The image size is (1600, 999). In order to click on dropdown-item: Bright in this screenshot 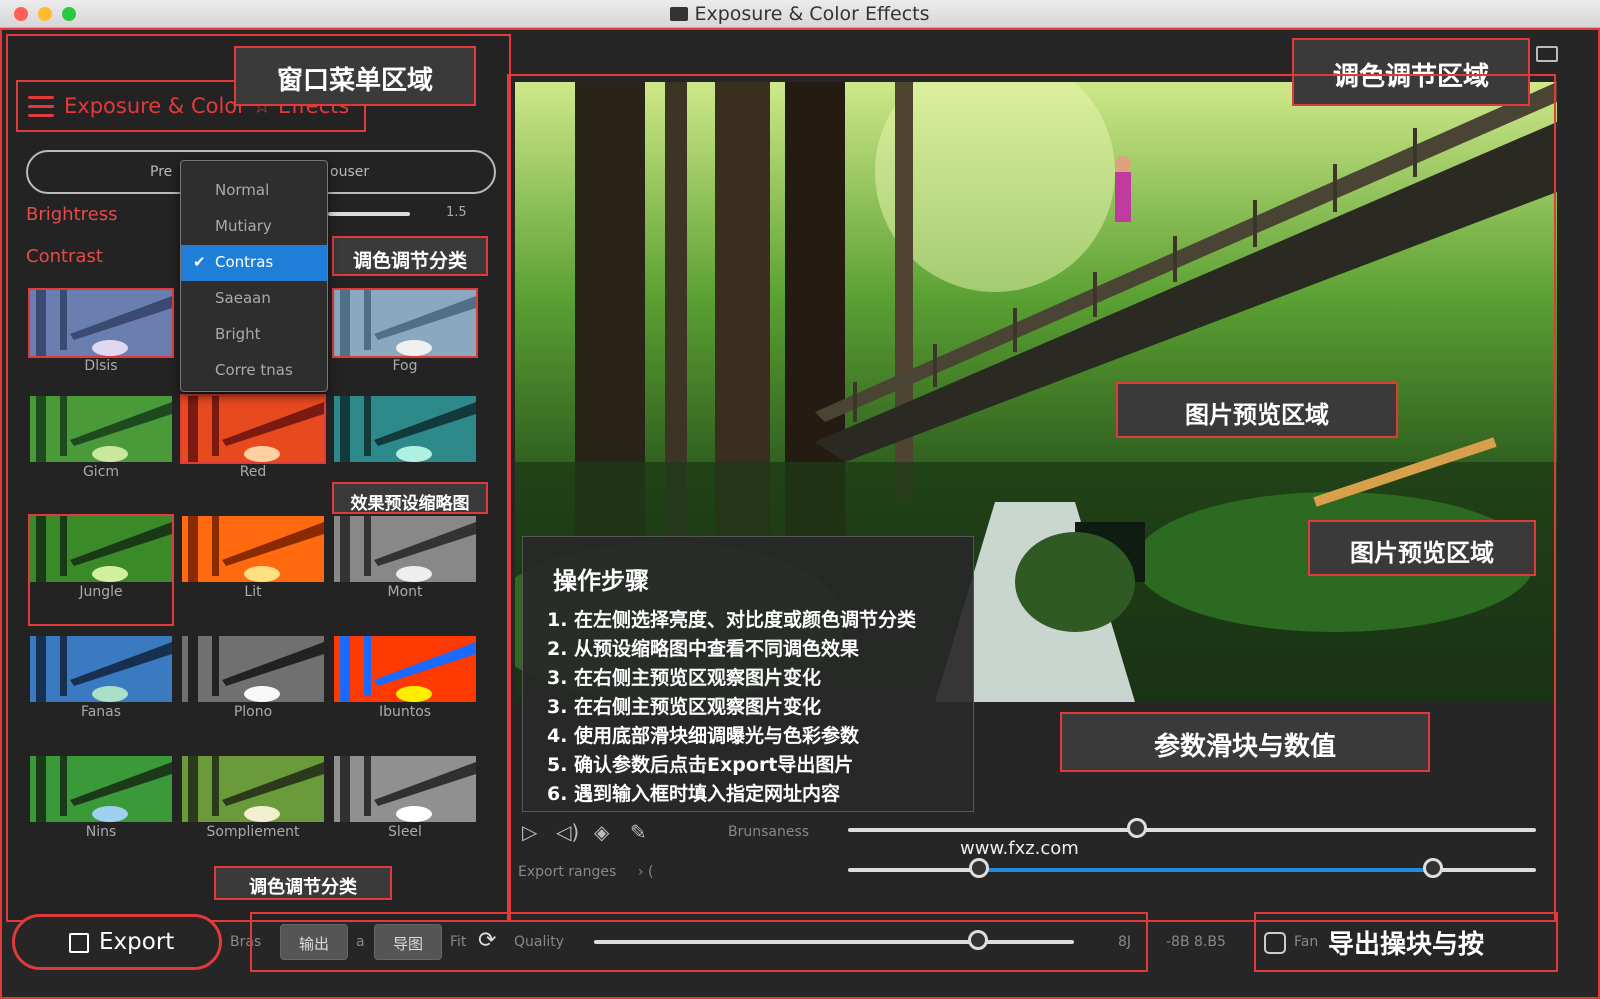, I will do `click(254, 335)`.